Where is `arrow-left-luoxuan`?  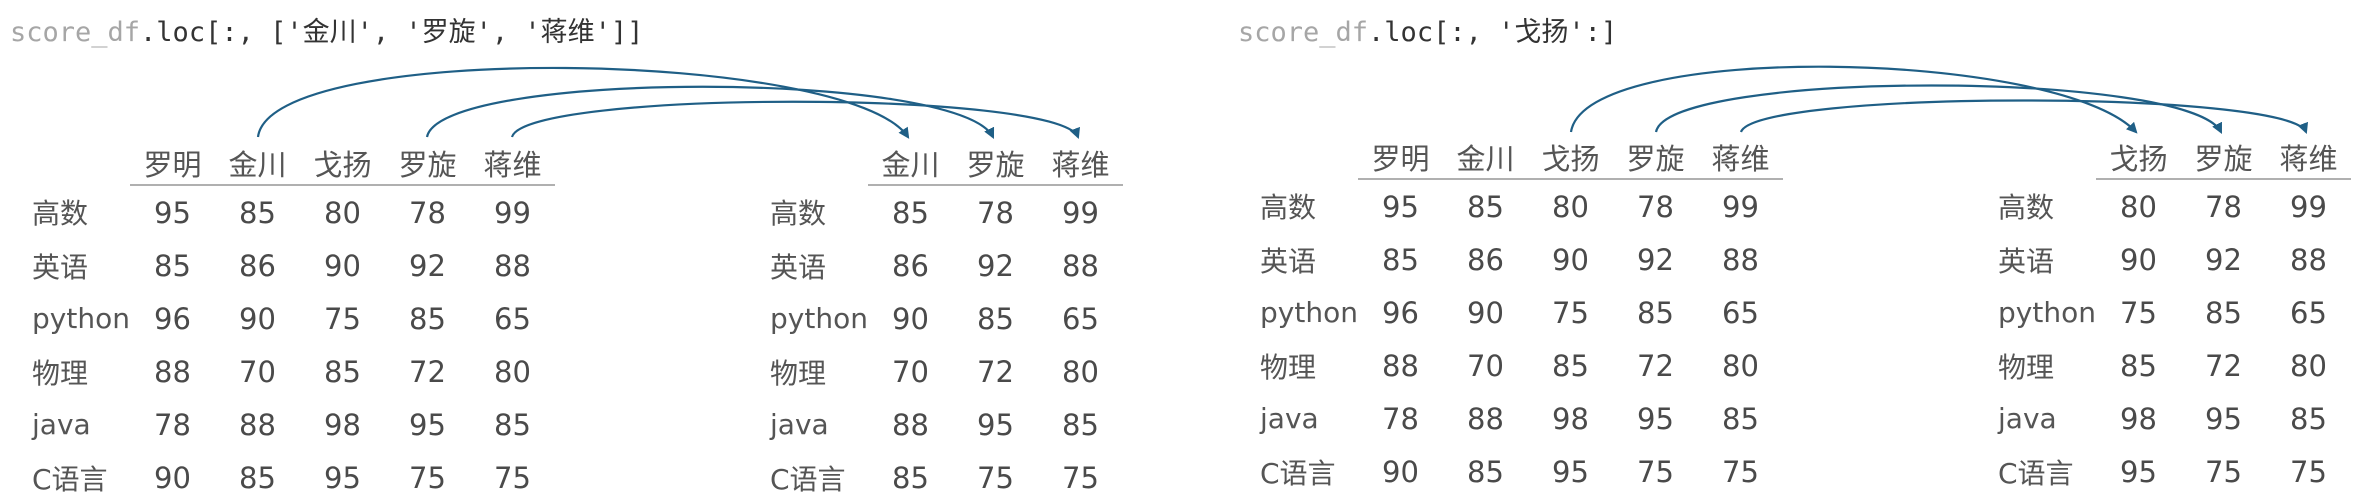 arrow-left-luoxuan is located at coordinates (709, 112).